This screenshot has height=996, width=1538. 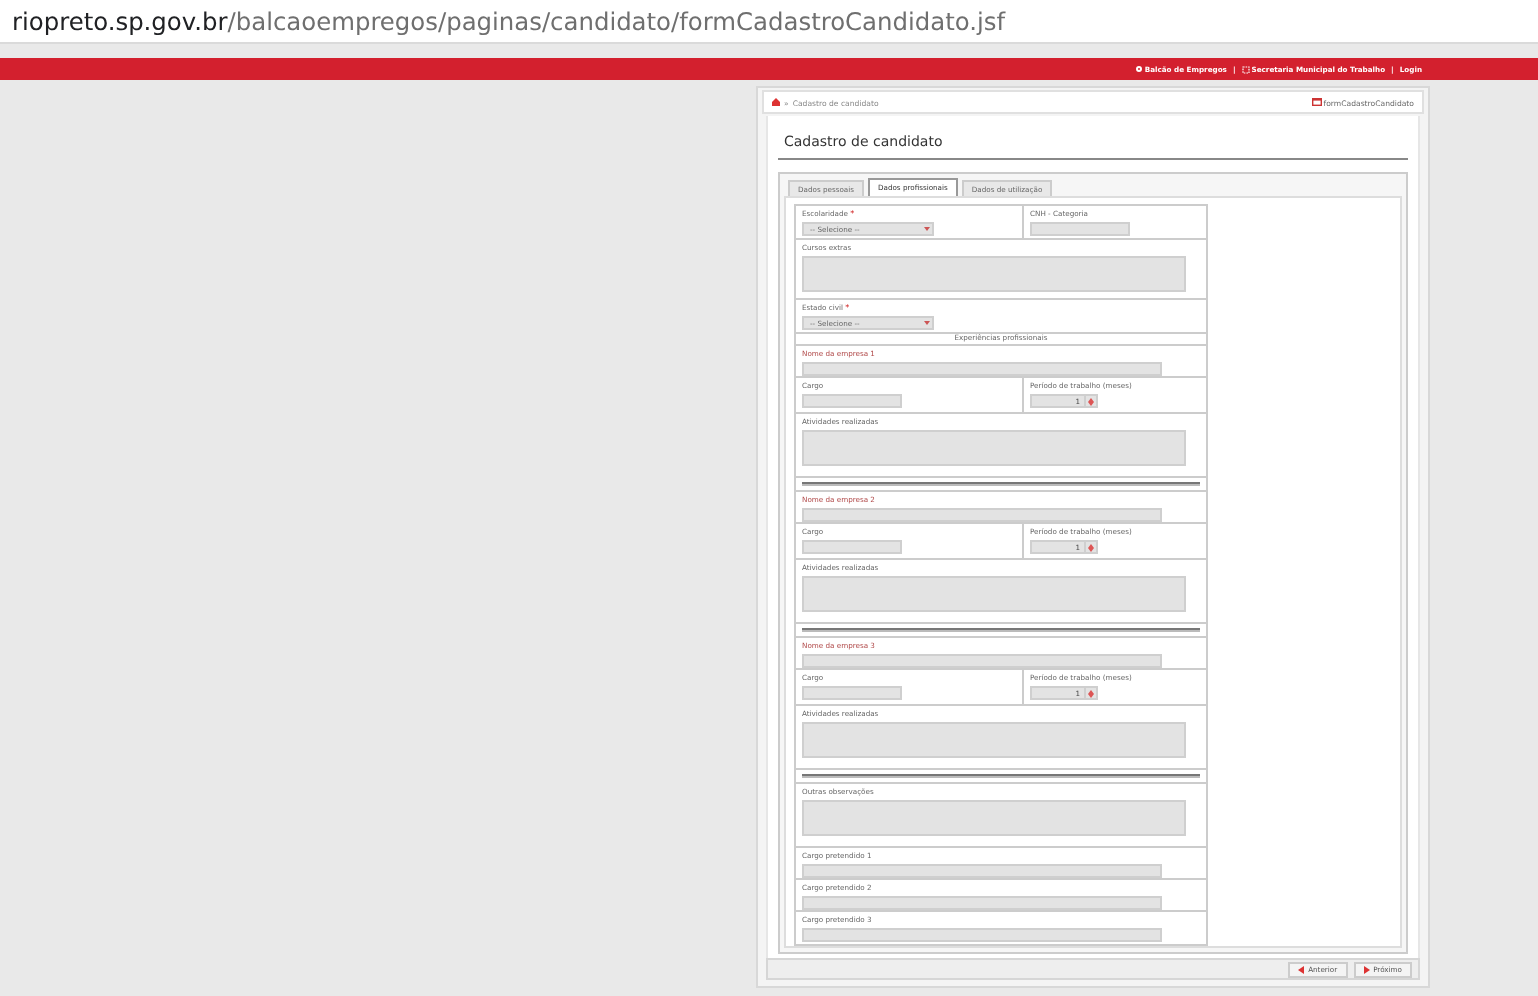 I want to click on right-arrow-icon, so click(x=1366, y=969).